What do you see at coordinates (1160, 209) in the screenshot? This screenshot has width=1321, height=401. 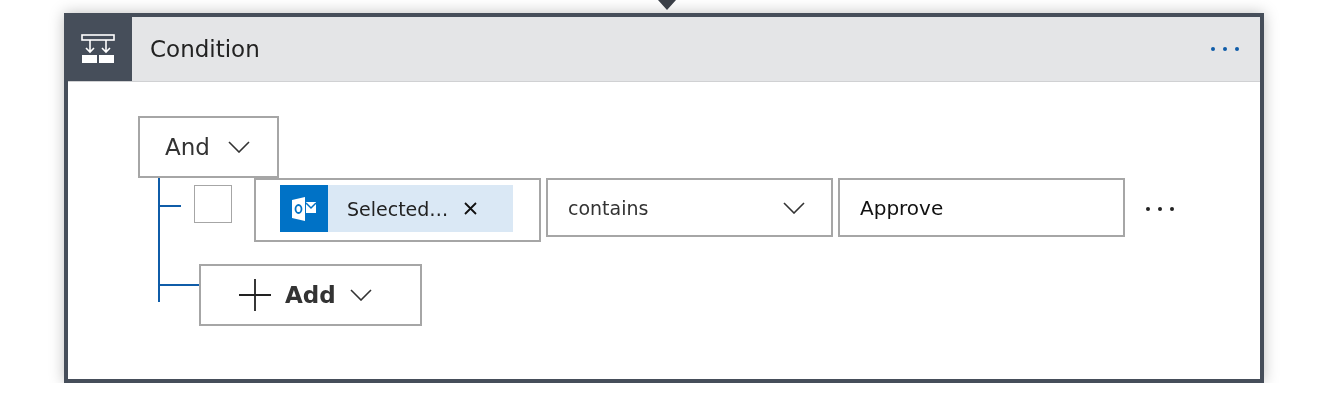 I see `more-icon` at bounding box center [1160, 209].